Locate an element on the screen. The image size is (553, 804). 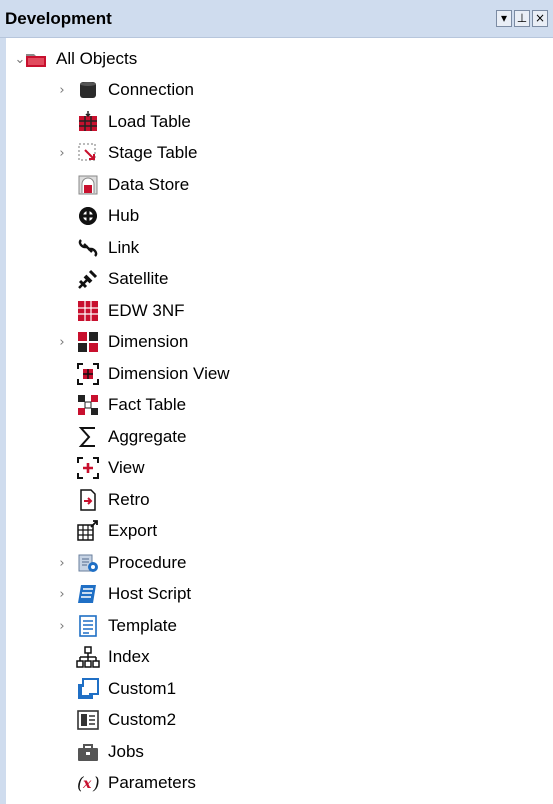
tree-item-index: Index is located at coordinates (113, 657).